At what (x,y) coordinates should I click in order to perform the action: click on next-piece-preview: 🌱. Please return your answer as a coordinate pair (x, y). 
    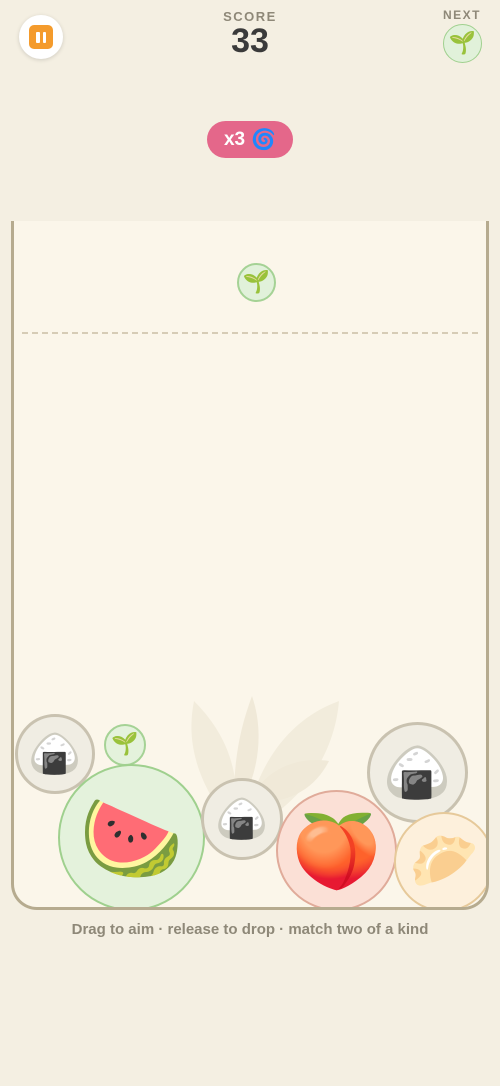
    Looking at the image, I should click on (462, 43).